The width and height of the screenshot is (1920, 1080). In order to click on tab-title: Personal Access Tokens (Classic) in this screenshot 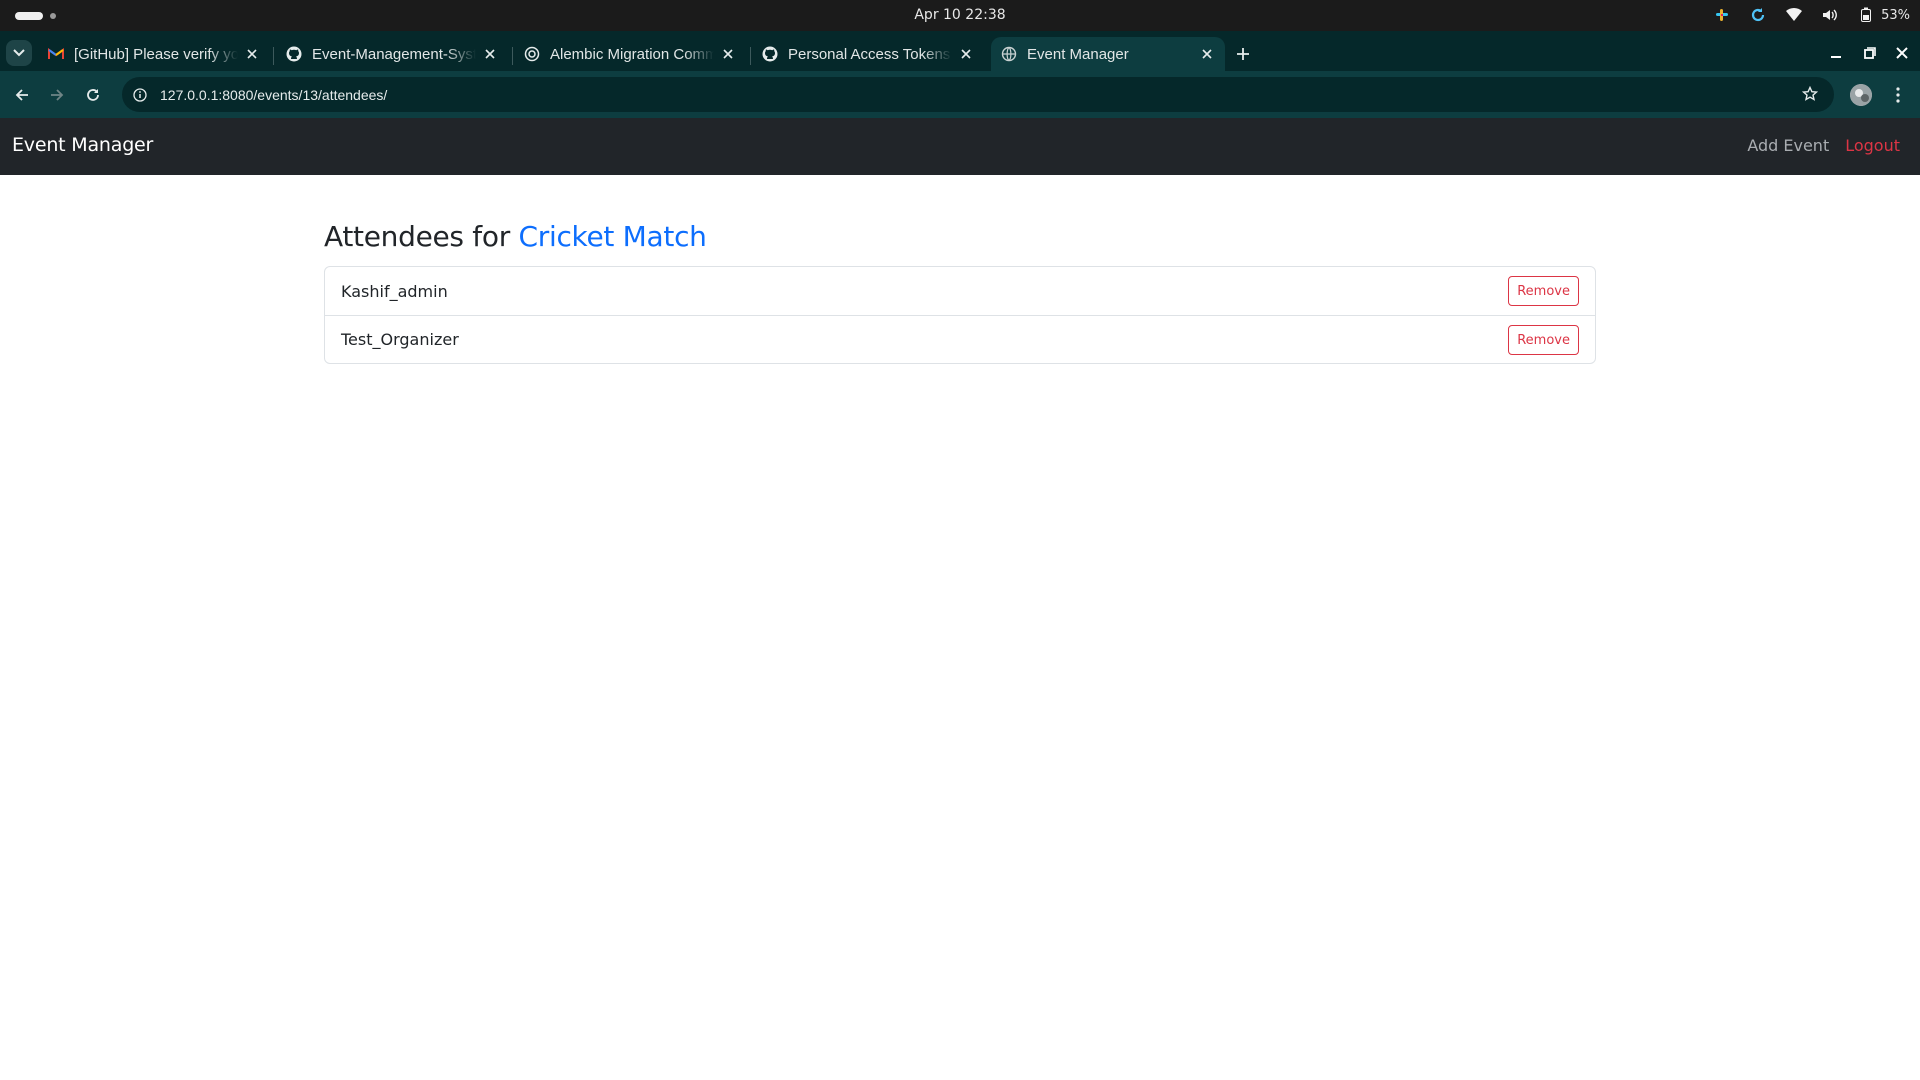, I will do `click(870, 54)`.